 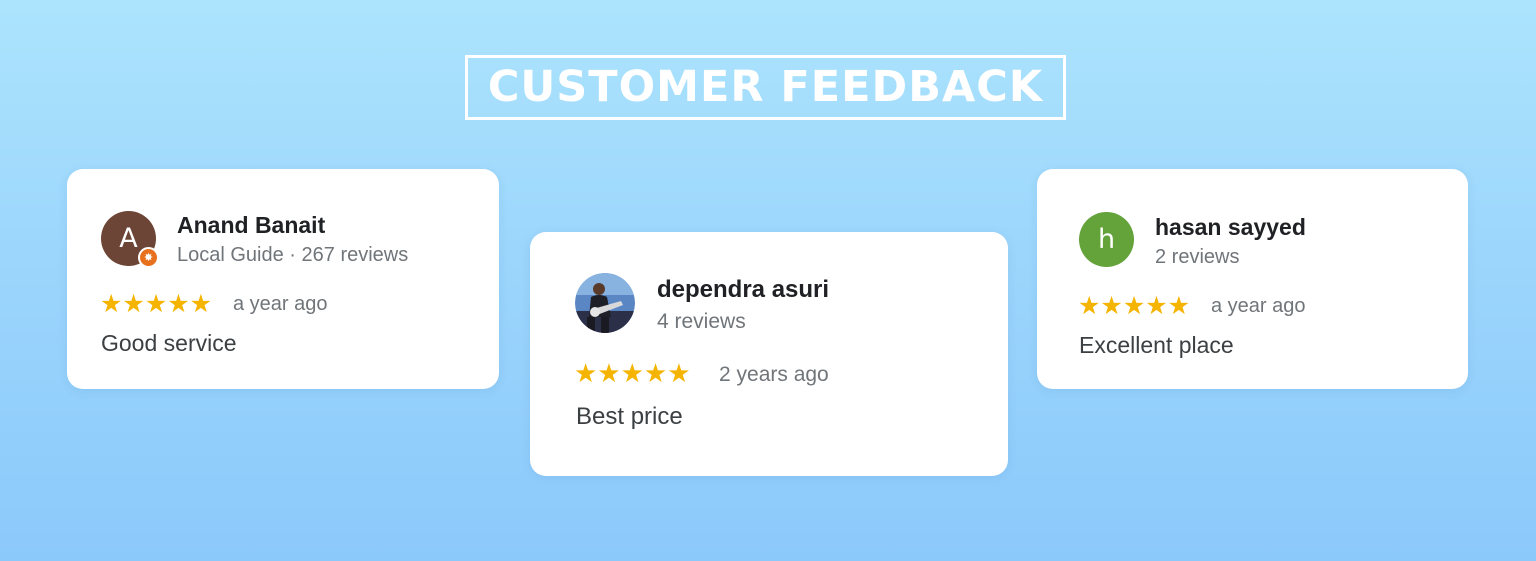 What do you see at coordinates (1197, 257) in the screenshot?
I see `reviewer-meta: 2 reviews` at bounding box center [1197, 257].